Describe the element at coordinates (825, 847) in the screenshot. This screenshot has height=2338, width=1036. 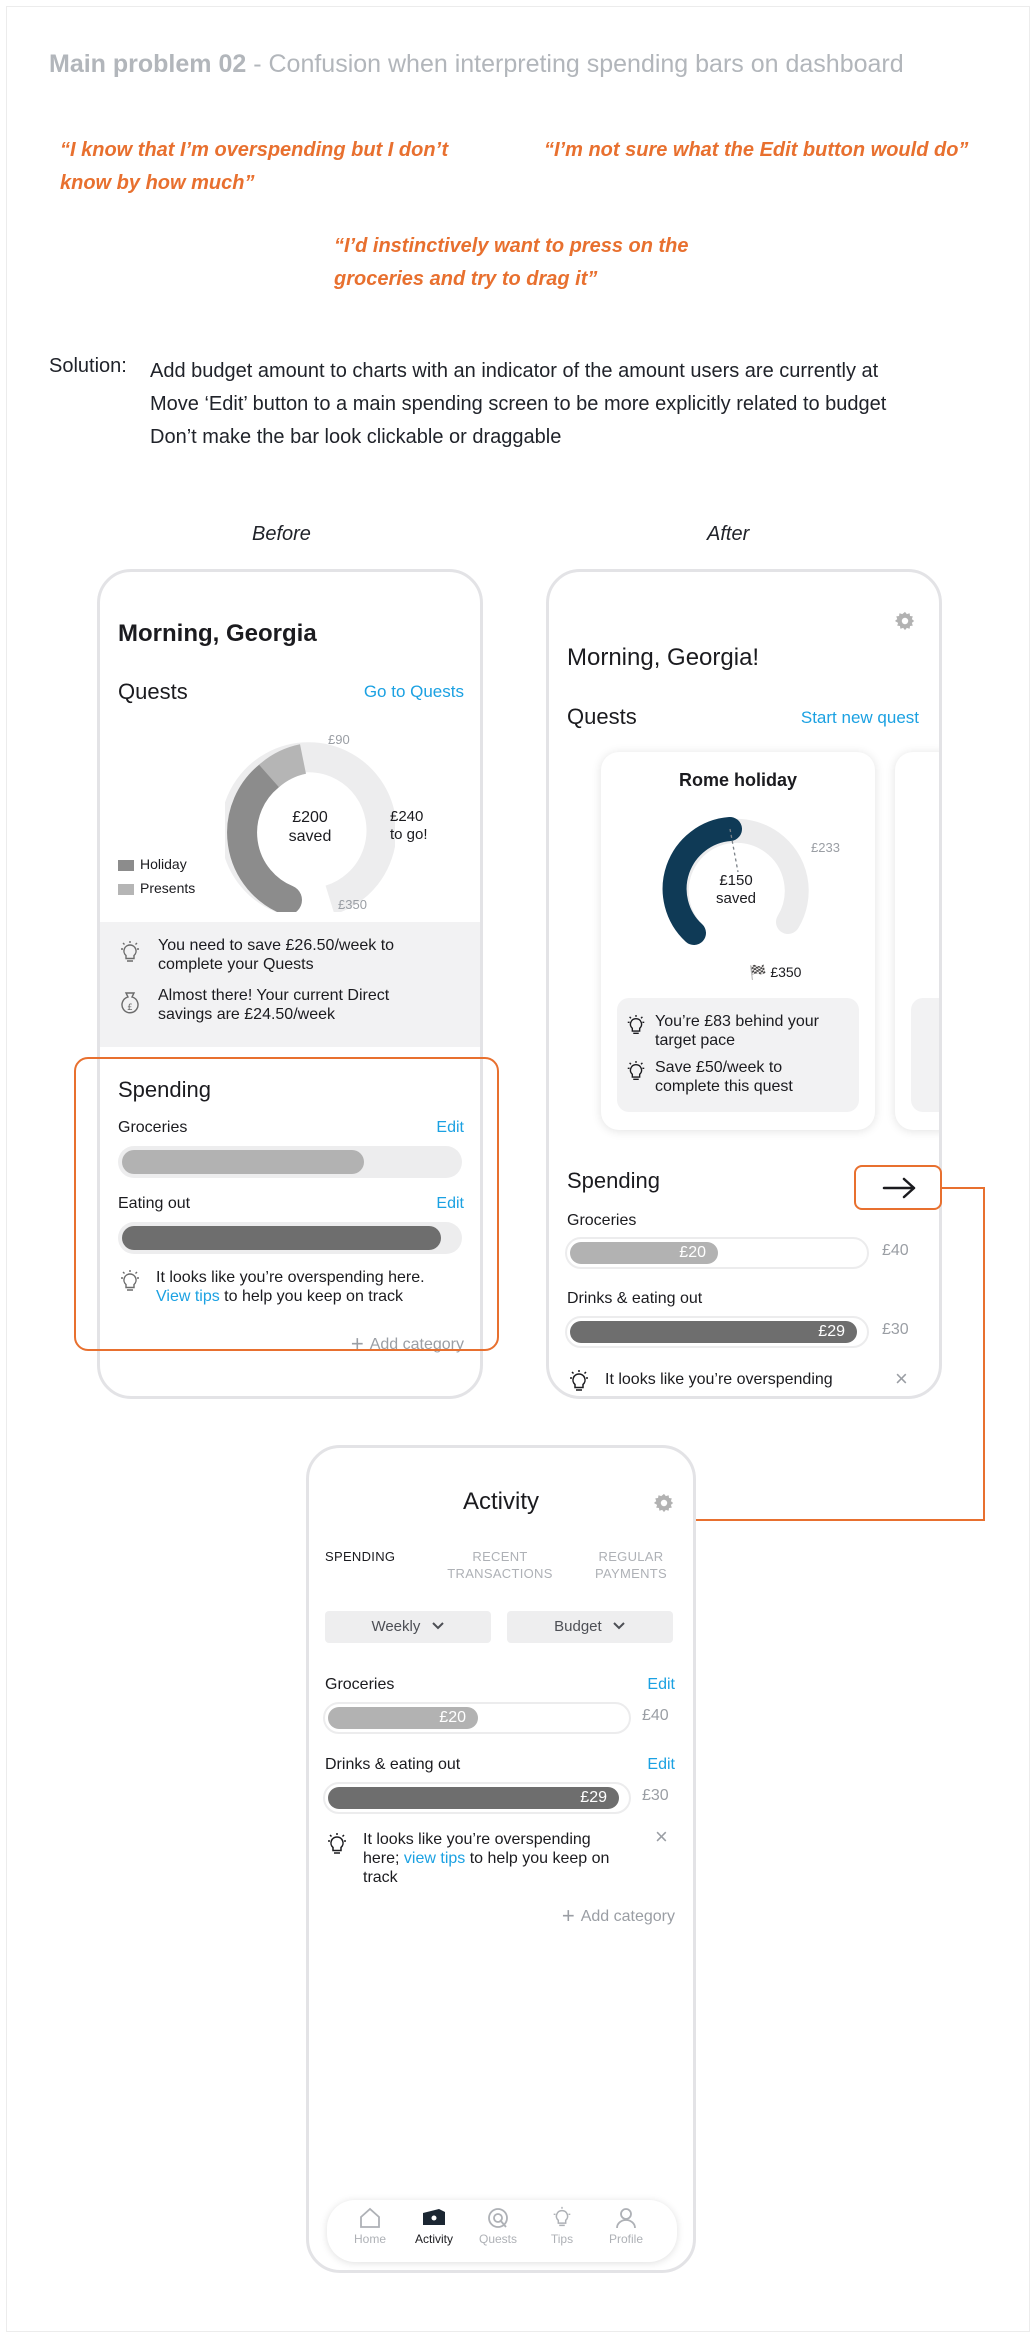
I see `gauge-pace-mark: £233` at that location.